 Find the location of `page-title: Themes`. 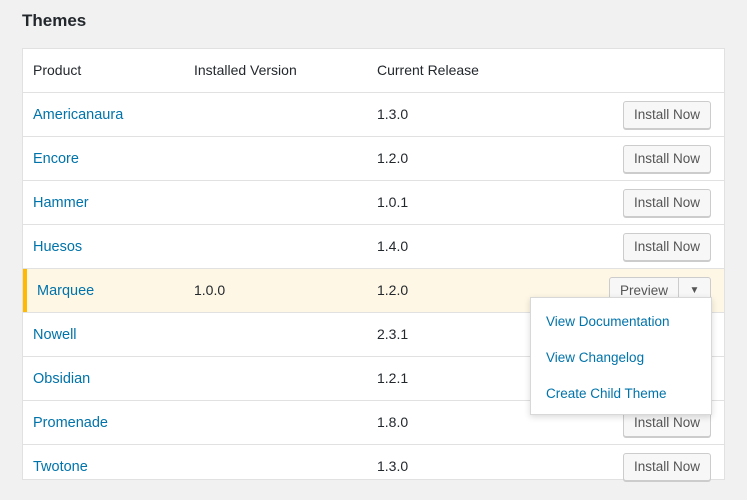

page-title: Themes is located at coordinates (54, 20).